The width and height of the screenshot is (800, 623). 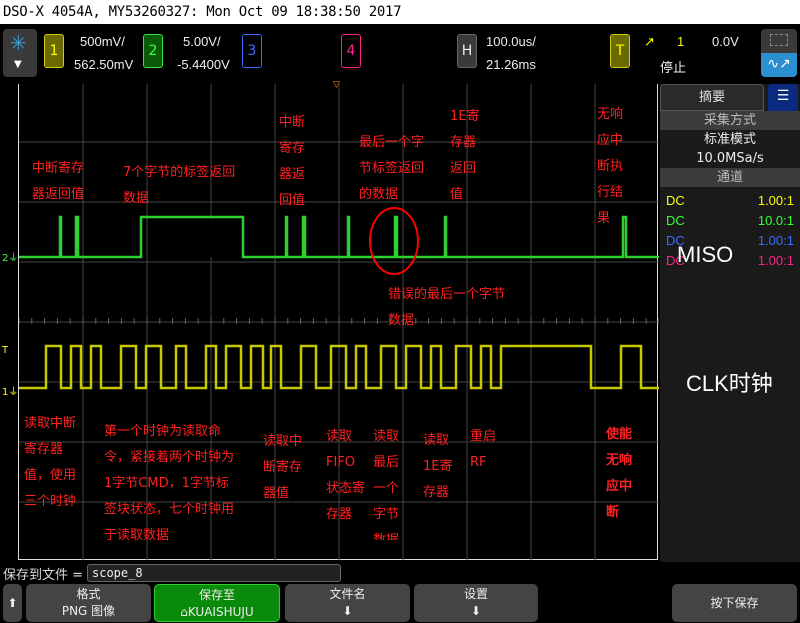 I want to click on softkey-title: 保存至, so click(x=216, y=595).